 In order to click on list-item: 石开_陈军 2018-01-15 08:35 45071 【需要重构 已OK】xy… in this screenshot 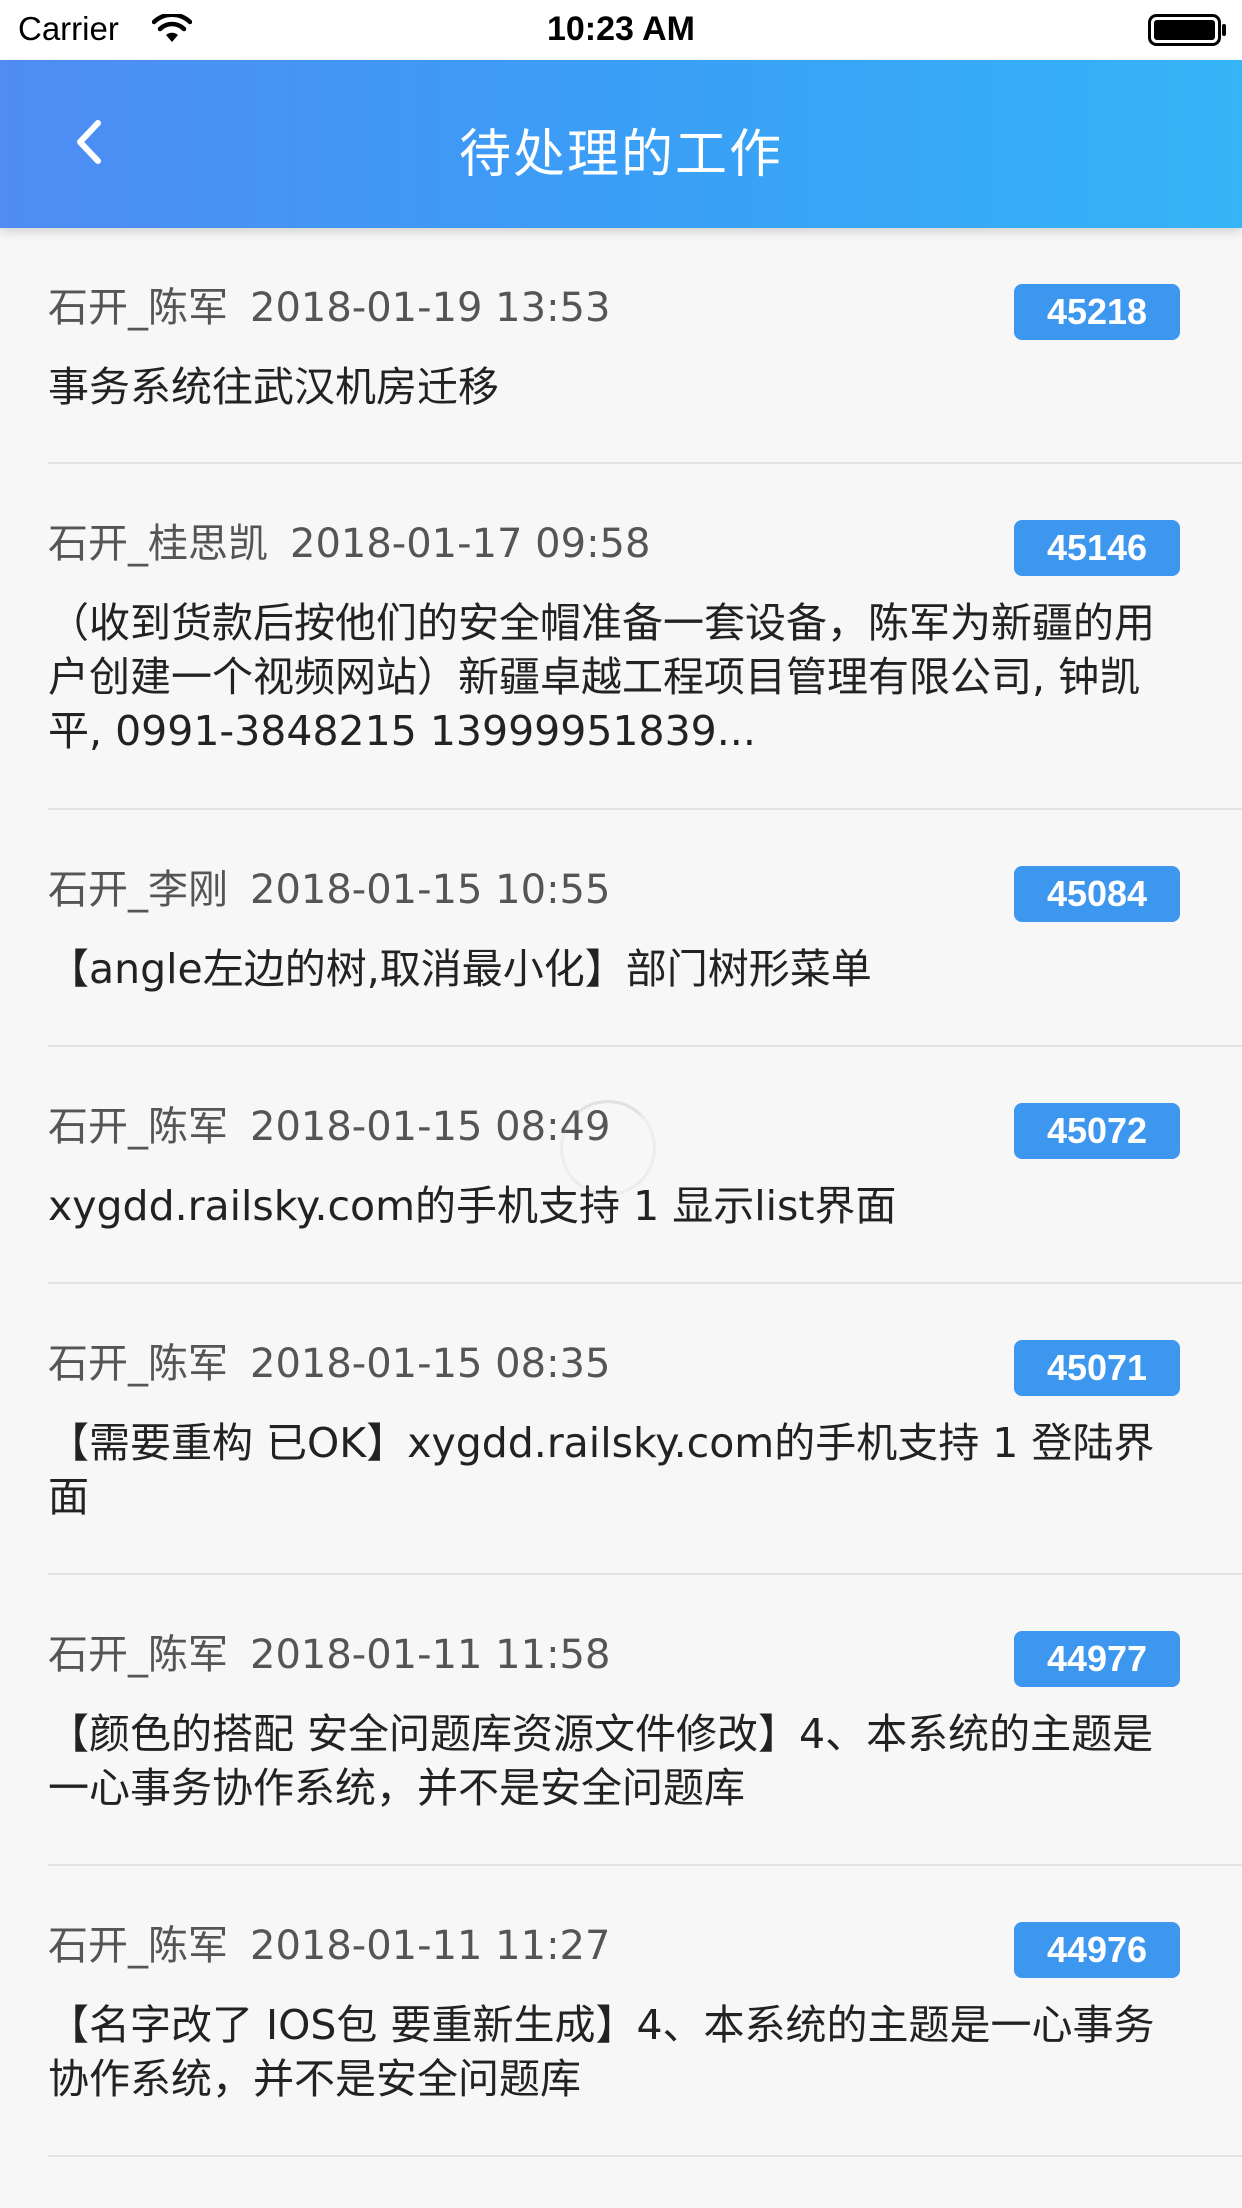, I will do `click(621, 1429)`.